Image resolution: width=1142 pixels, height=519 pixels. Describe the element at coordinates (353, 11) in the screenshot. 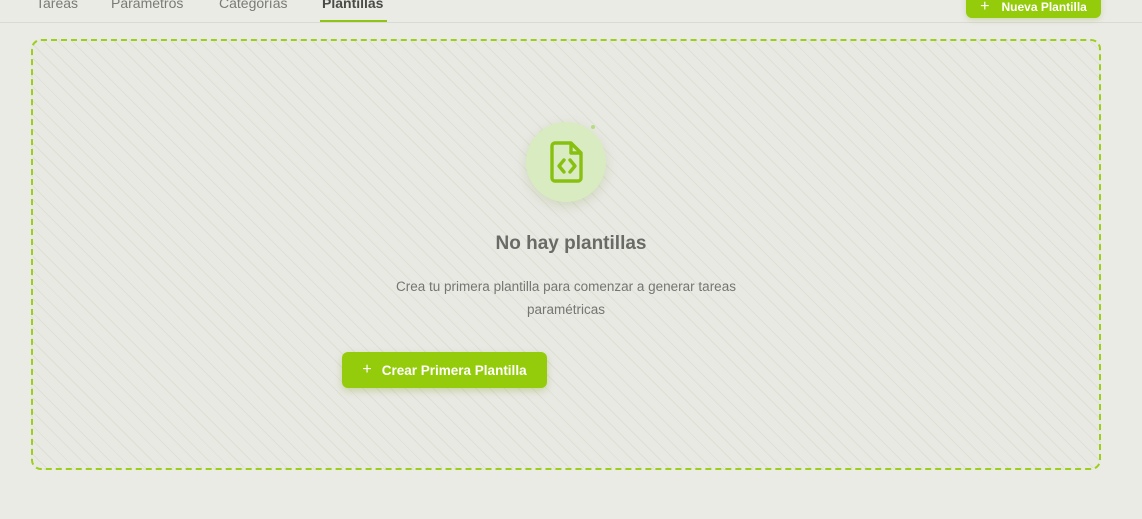

I see `tab-plantillas: Plantillas` at that location.